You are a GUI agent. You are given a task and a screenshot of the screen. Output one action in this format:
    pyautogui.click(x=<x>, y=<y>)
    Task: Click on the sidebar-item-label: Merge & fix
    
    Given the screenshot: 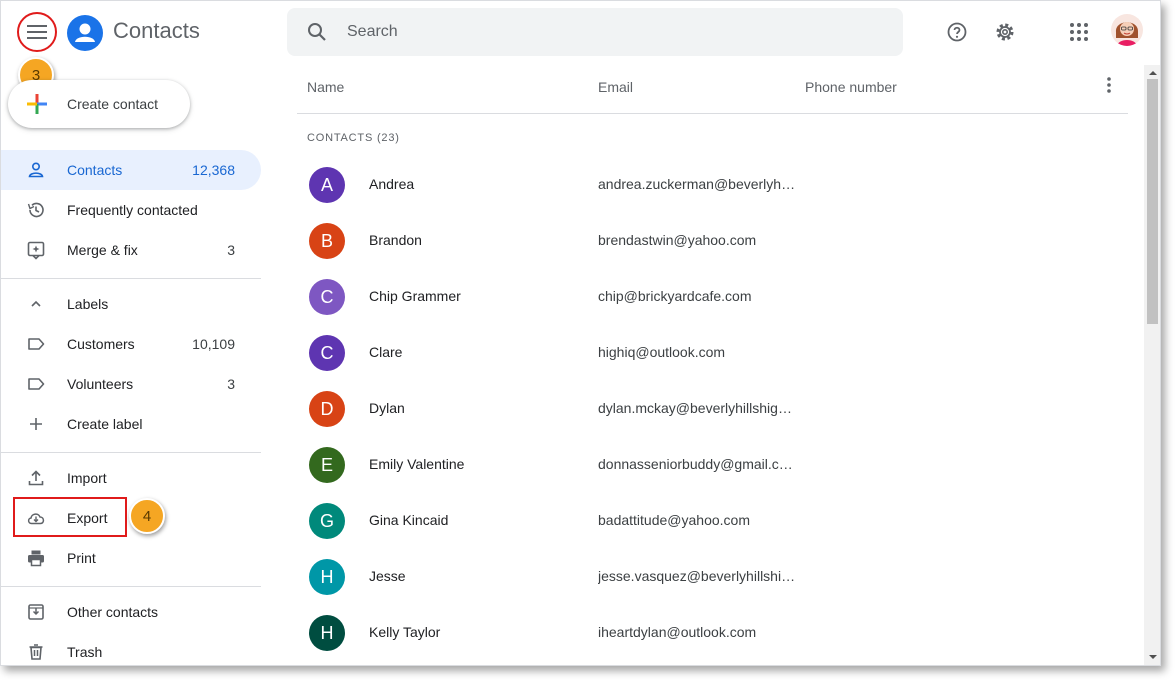 What is the action you would take?
    pyautogui.click(x=102, y=250)
    